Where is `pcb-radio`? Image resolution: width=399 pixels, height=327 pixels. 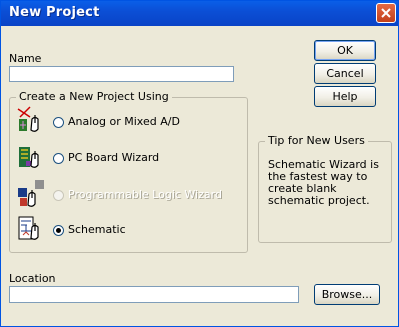 pcb-radio is located at coordinates (58, 158).